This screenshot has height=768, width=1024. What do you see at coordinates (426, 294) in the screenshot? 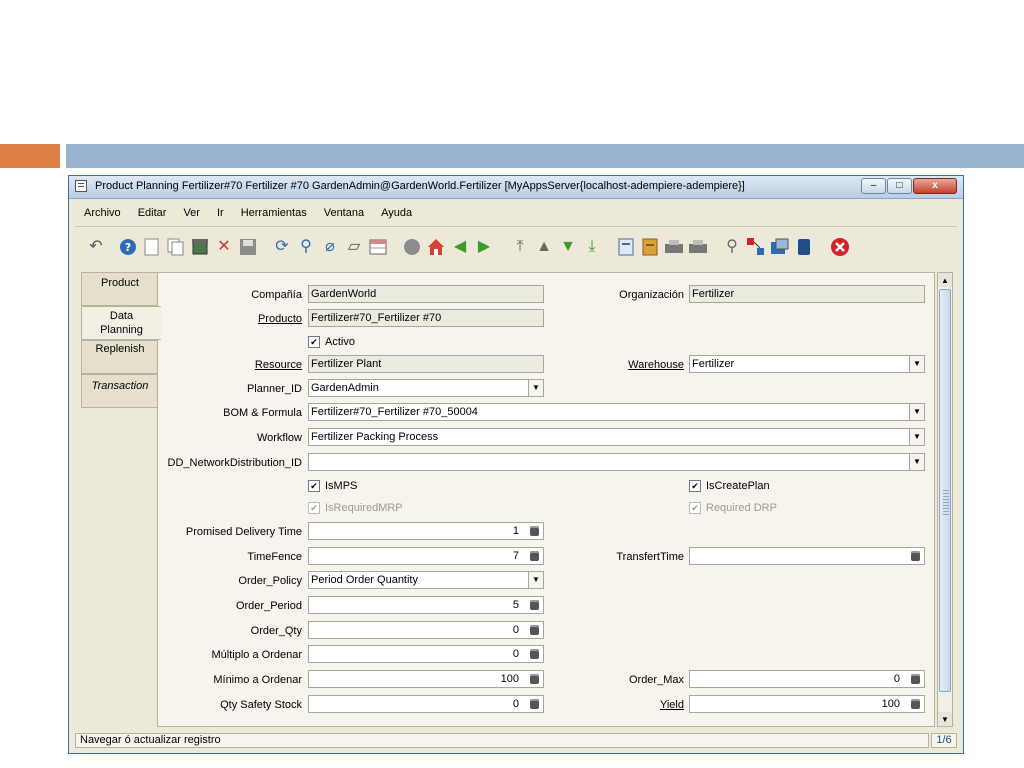
I see `compania-field: GardenWorld` at bounding box center [426, 294].